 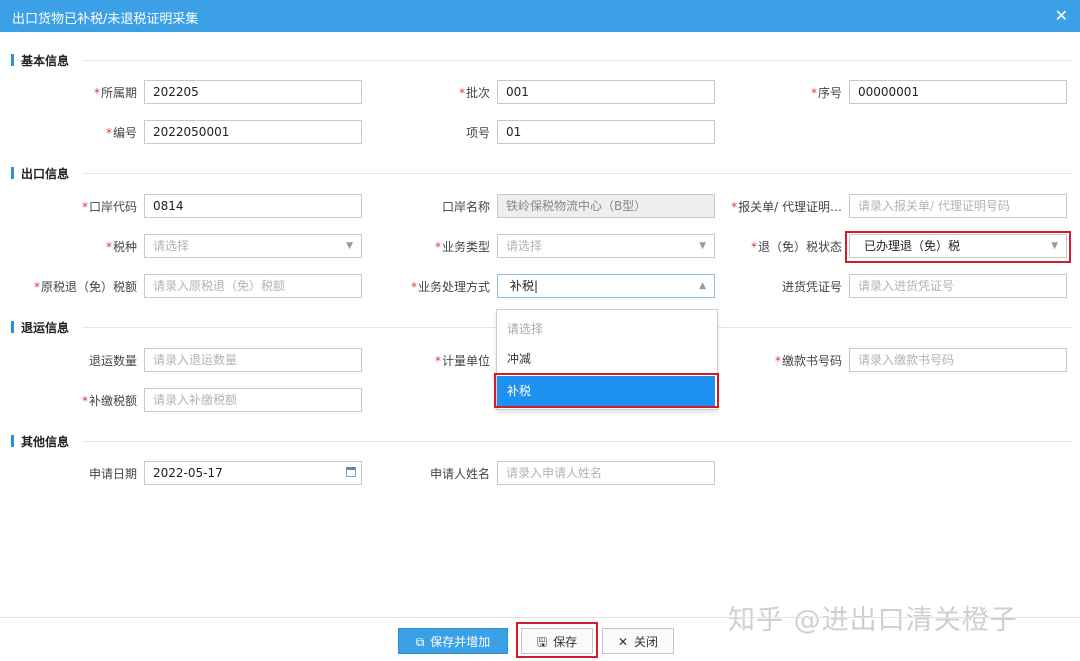 What do you see at coordinates (524, 246) in the screenshot?
I see `business-type-value: 请选择` at bounding box center [524, 246].